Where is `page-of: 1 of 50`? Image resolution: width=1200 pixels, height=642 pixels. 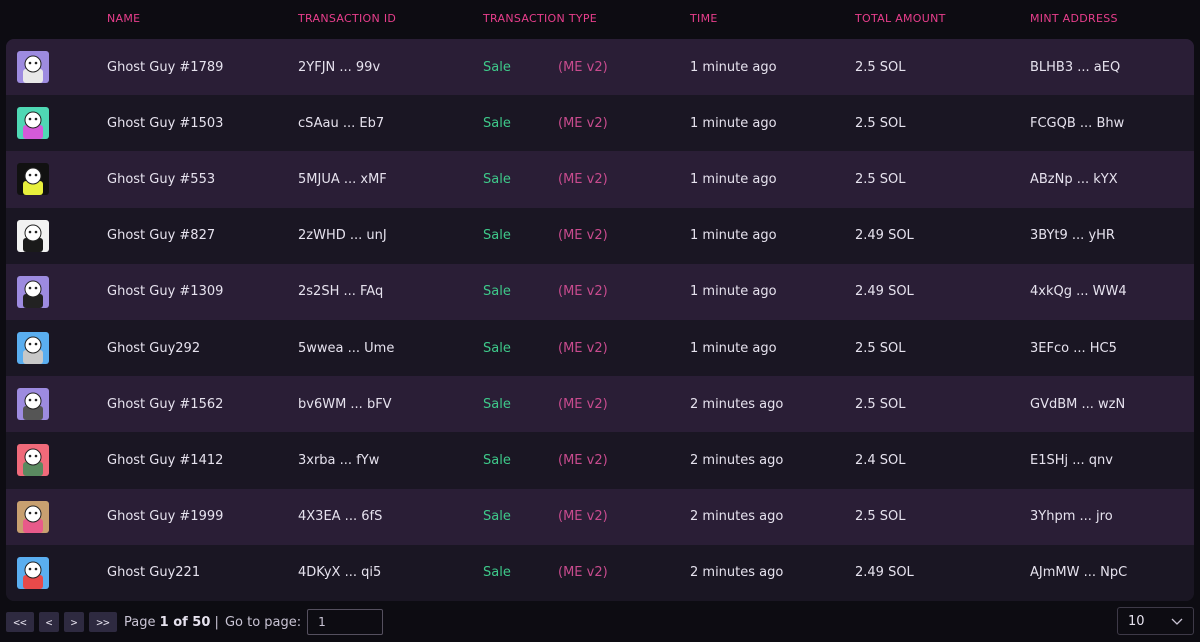 page-of: 1 of 50 is located at coordinates (185, 622).